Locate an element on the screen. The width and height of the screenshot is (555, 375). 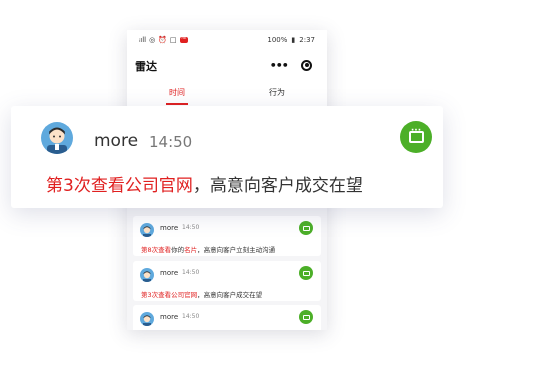
close-mini-program-icon is located at coordinates (307, 65).